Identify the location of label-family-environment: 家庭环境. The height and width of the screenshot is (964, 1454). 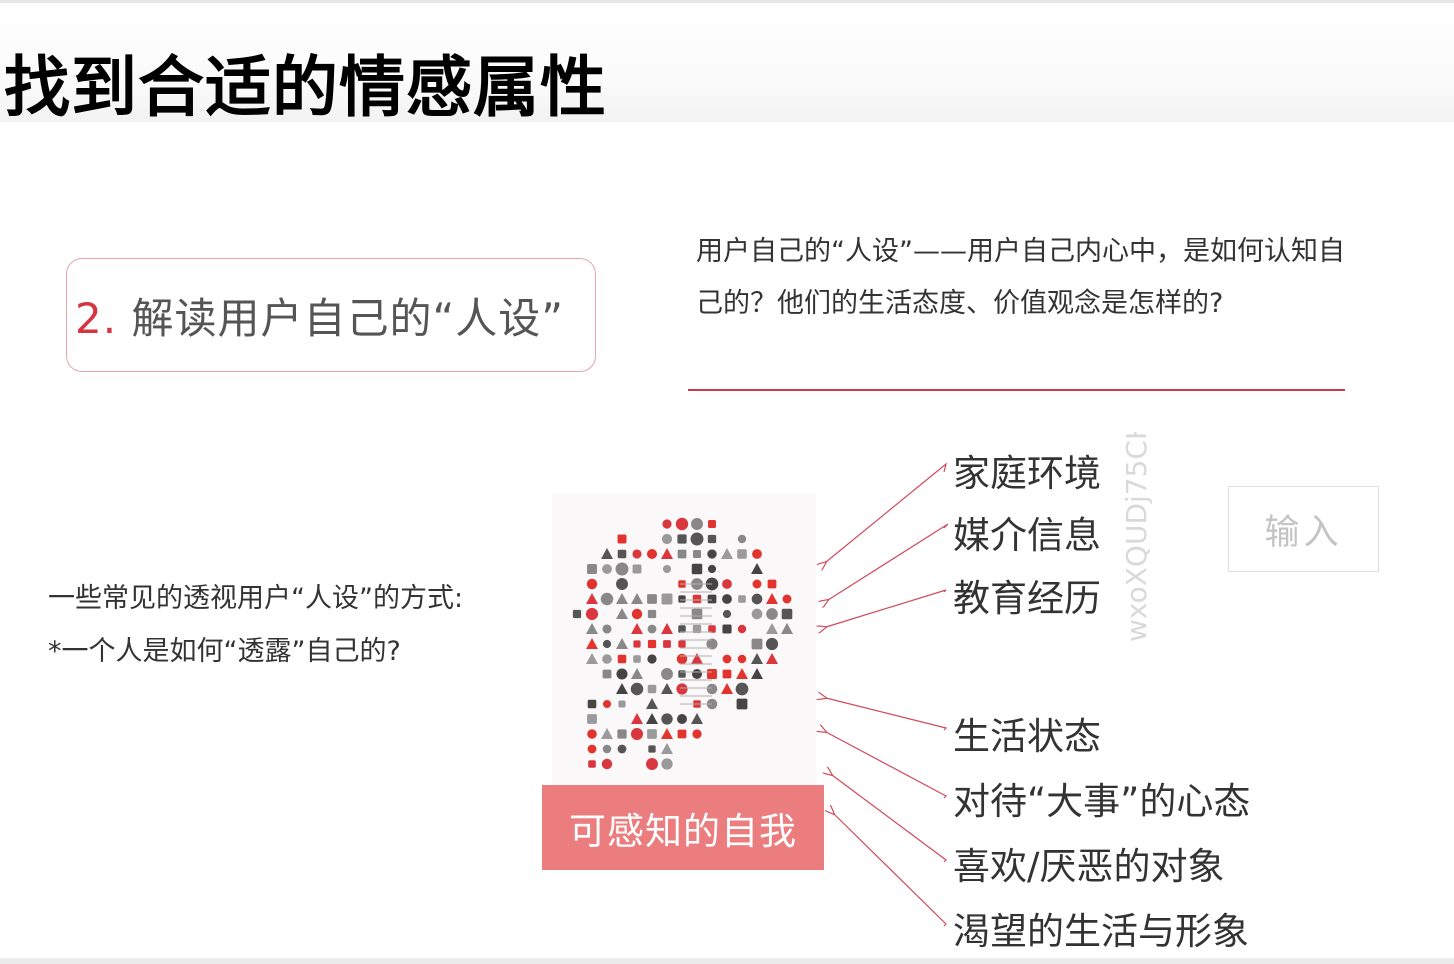
(1027, 473).